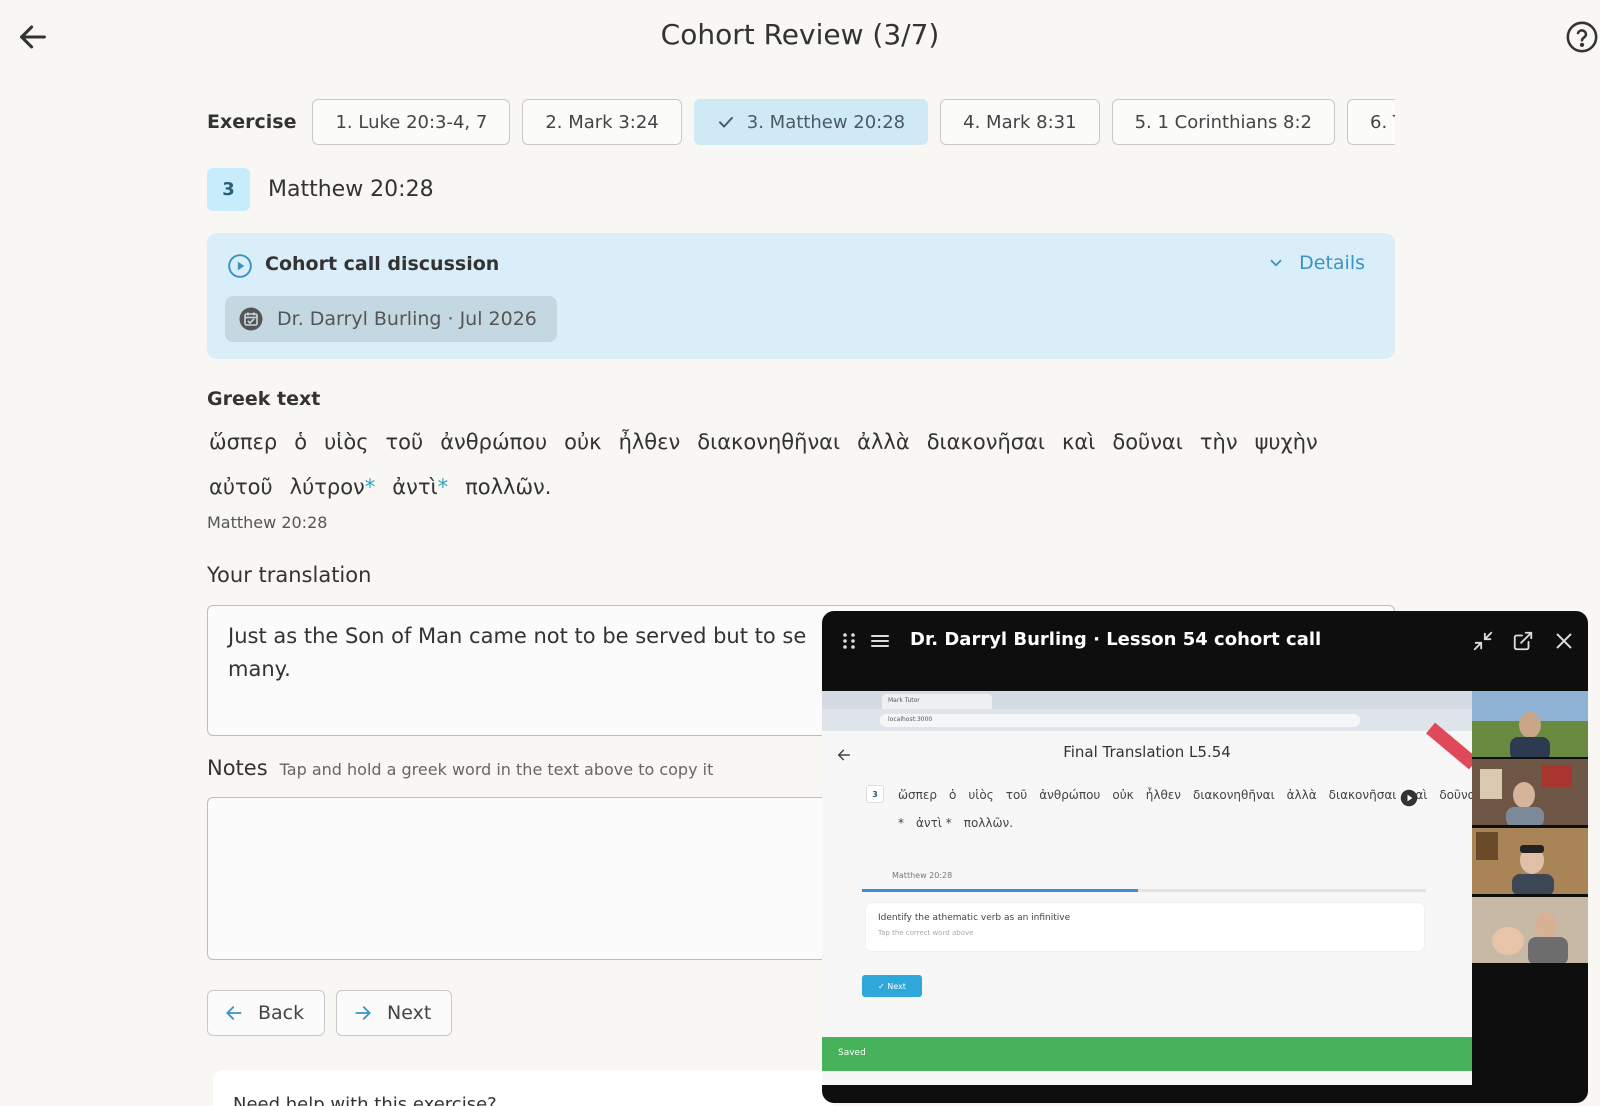  I want to click on greek-word-text: ψυχὴν, so click(1286, 442).